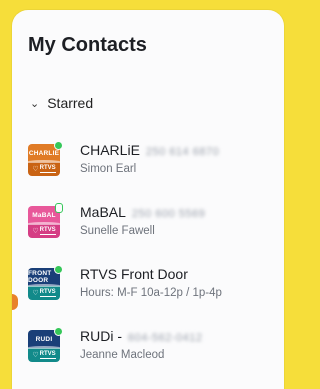  I want to click on contact-subtitle: Simon Earl, so click(108, 169).